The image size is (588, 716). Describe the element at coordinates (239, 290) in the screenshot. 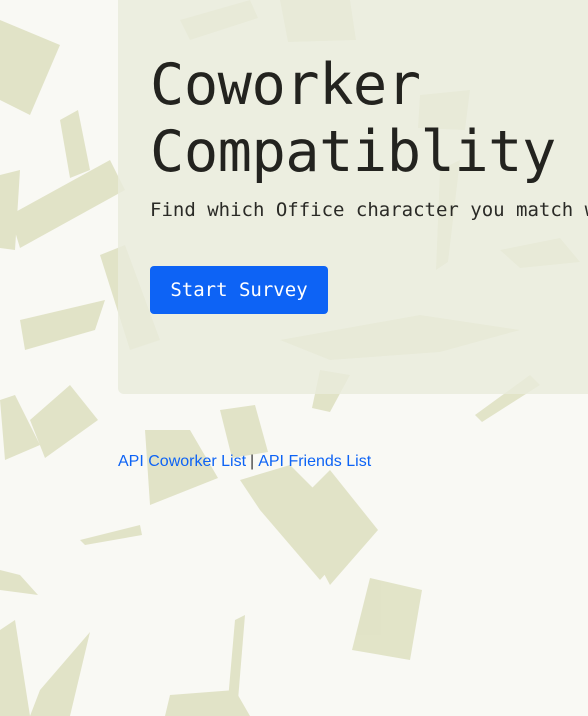

I see `start-survey-button: Start Survey` at that location.